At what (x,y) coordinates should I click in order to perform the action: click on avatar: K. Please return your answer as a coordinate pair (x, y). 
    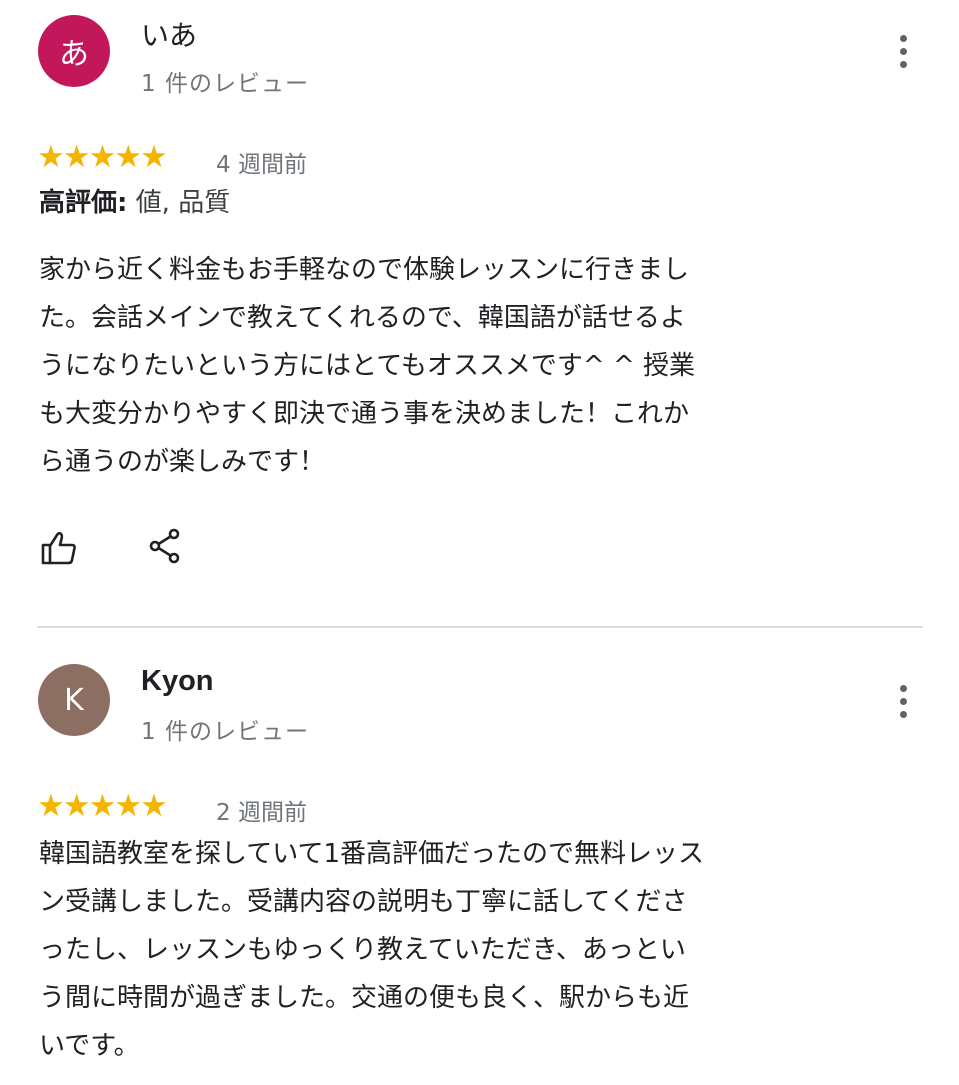
    Looking at the image, I should click on (74, 700).